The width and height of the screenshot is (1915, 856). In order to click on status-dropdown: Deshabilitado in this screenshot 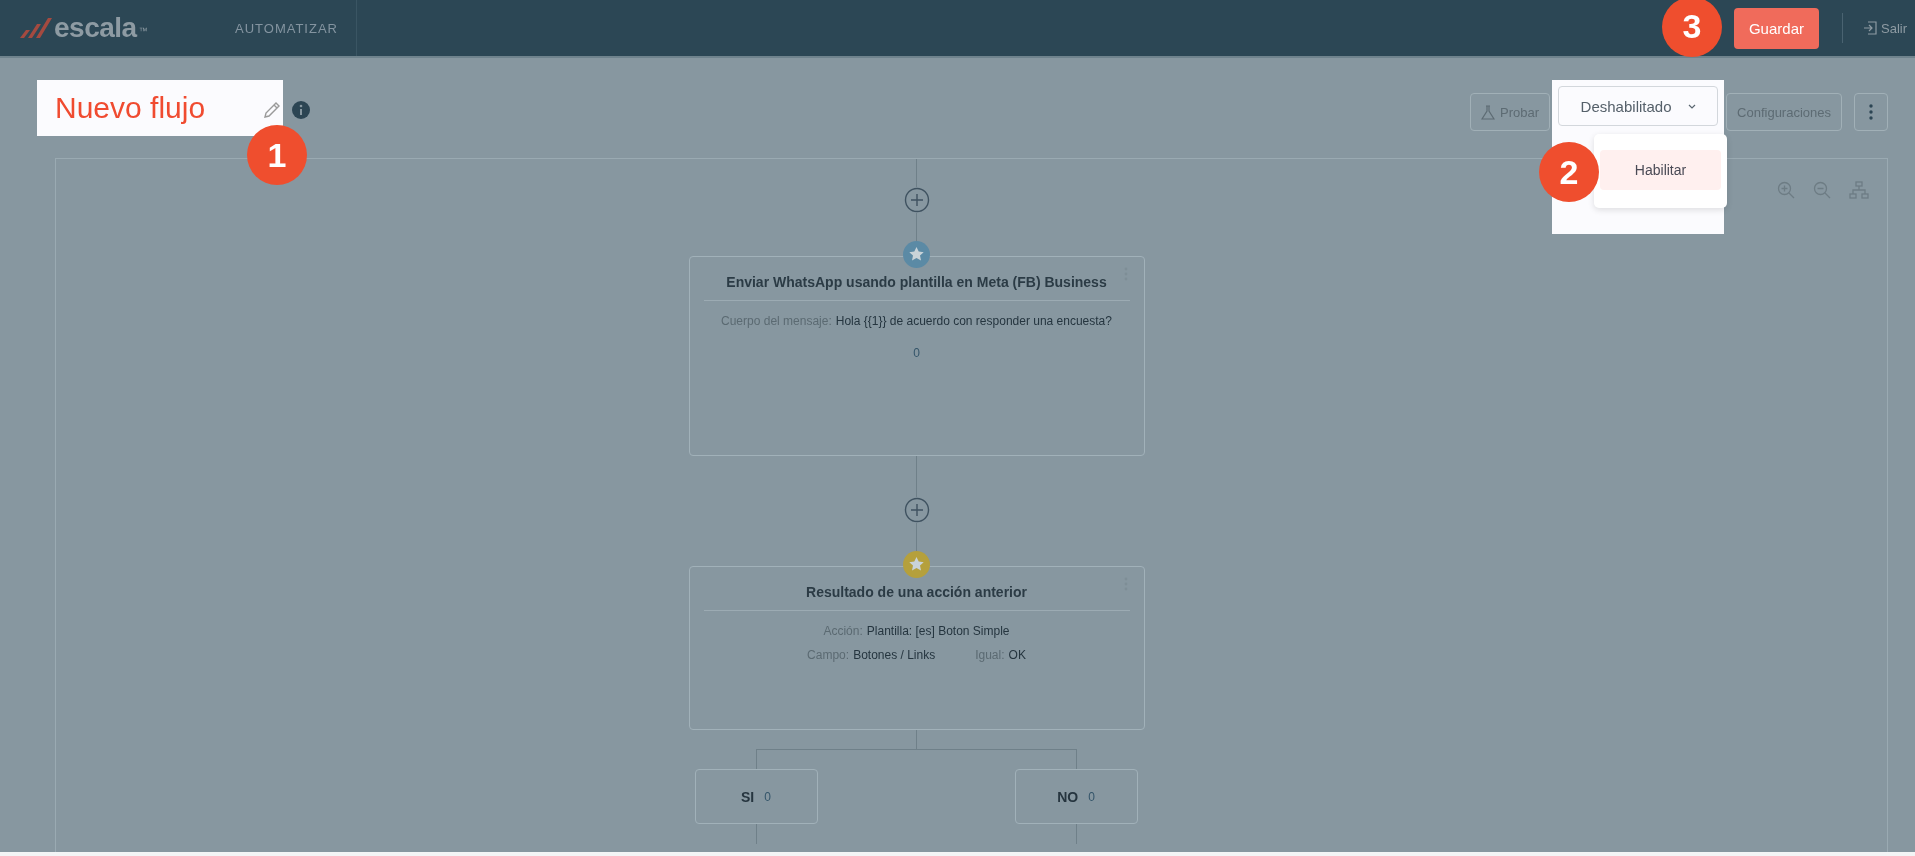, I will do `click(1638, 106)`.